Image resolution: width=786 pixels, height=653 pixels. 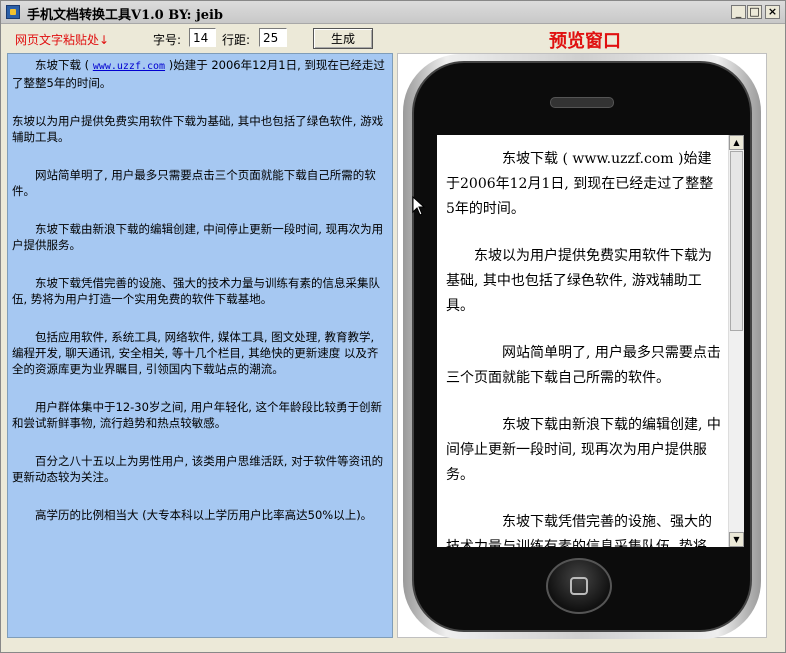 I want to click on home-button, so click(x=579, y=586).